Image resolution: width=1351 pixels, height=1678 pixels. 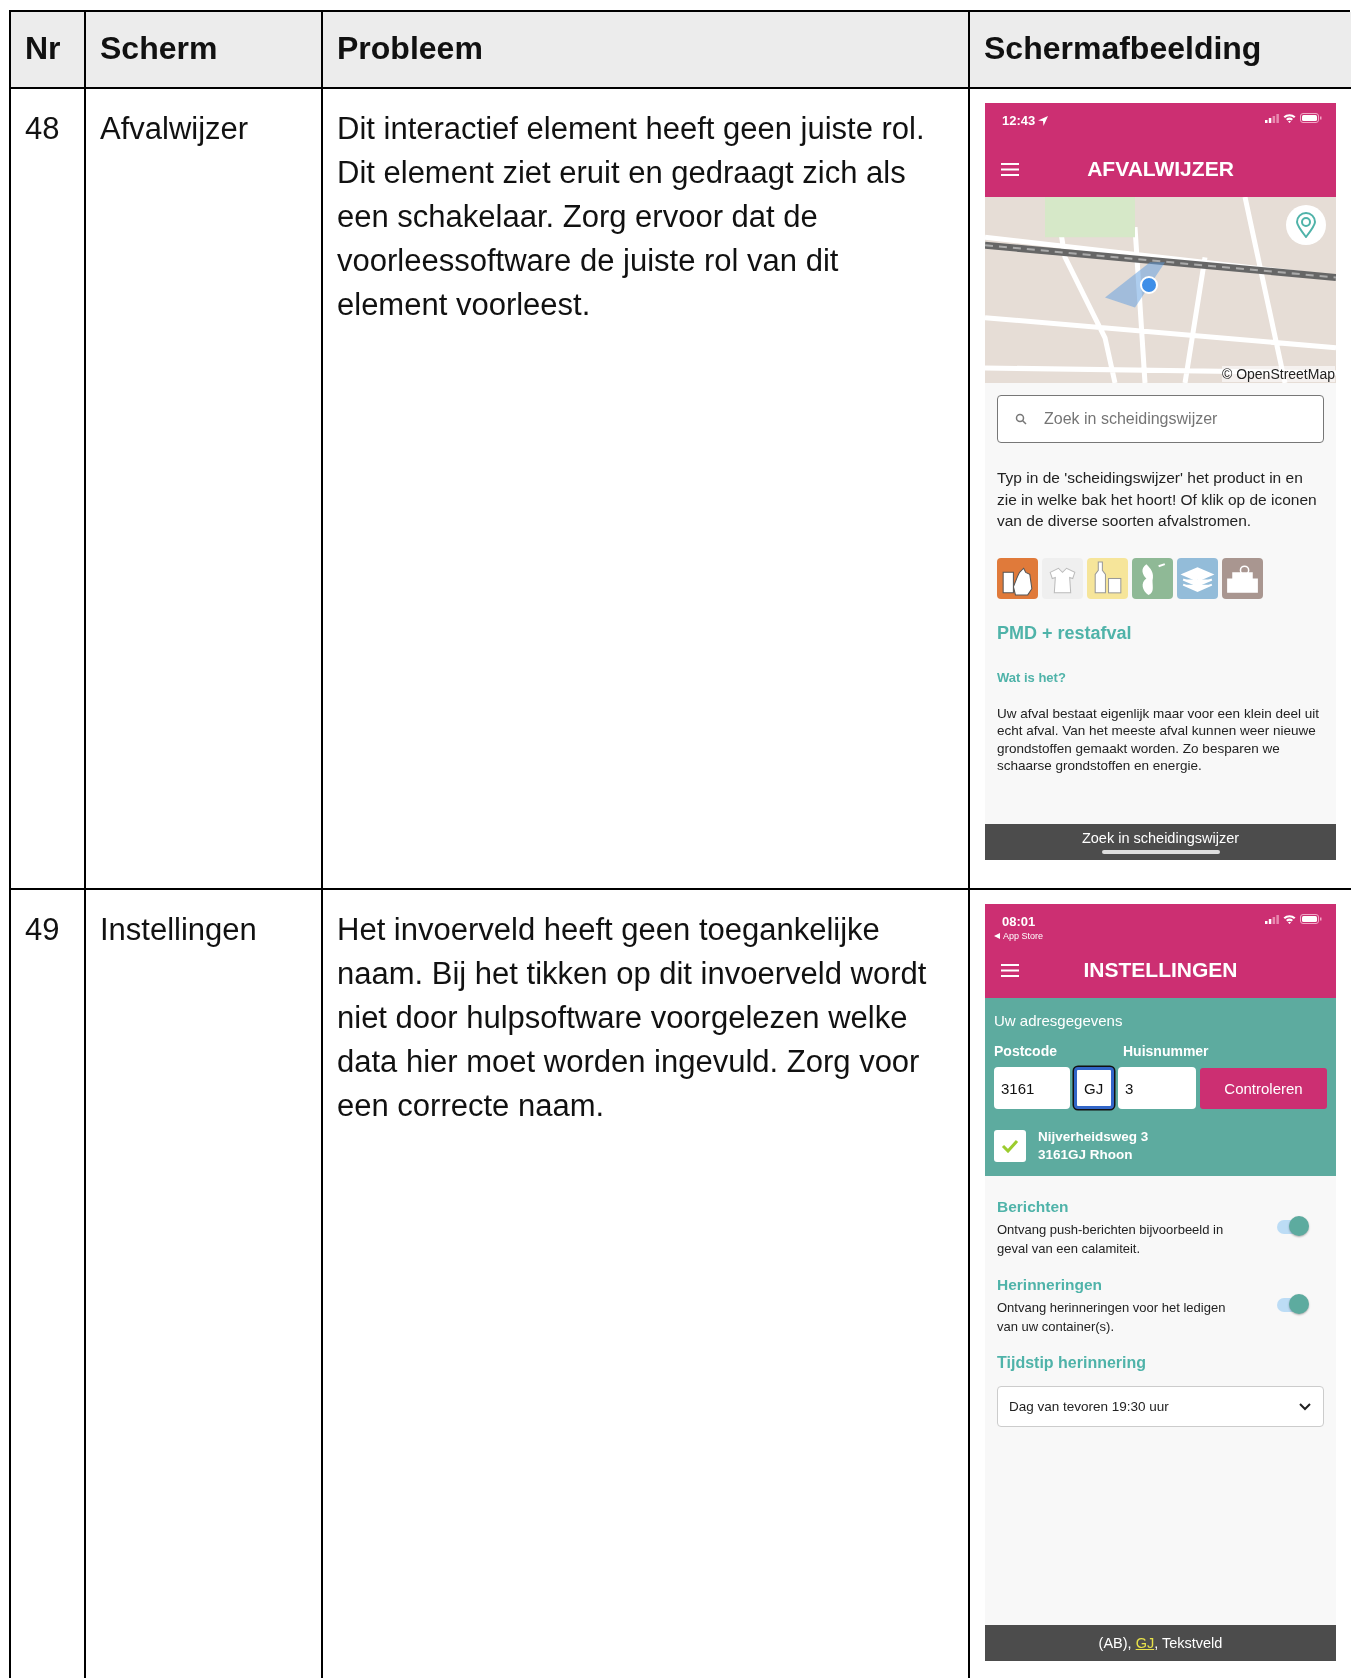 What do you see at coordinates (1033, 1207) in the screenshot?
I see `setting-title: Berichten` at bounding box center [1033, 1207].